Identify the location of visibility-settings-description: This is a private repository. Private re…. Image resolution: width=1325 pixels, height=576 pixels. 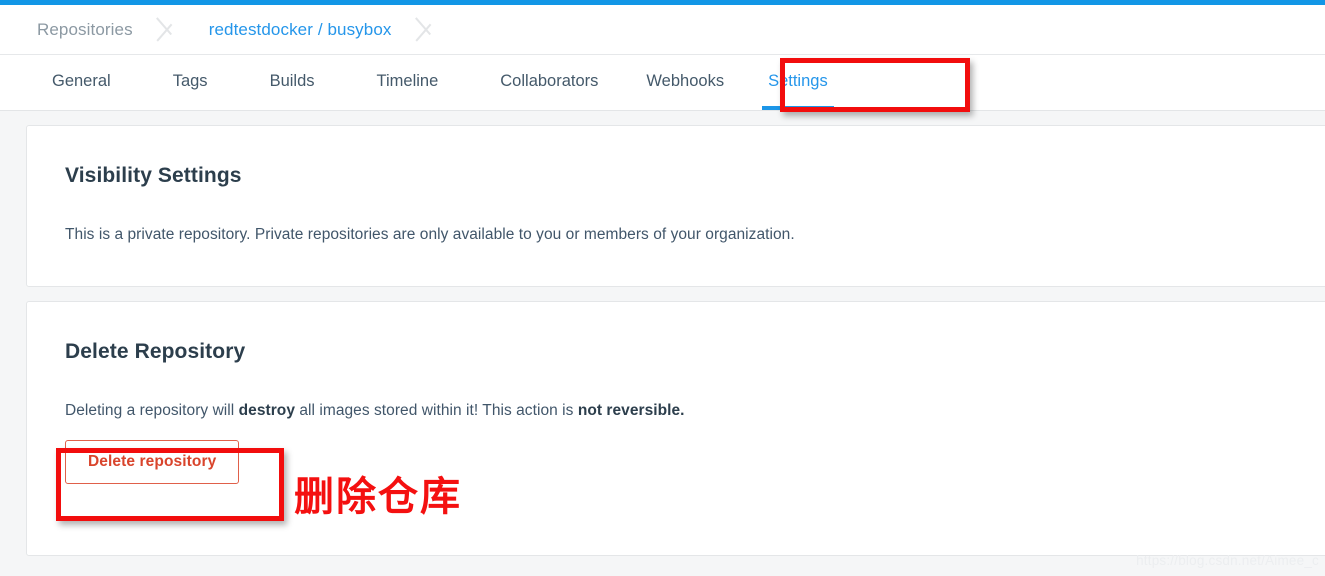
(430, 234).